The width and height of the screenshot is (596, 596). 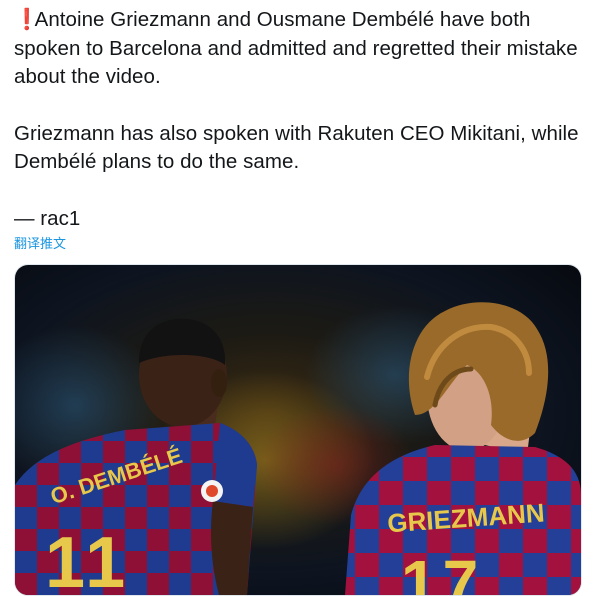 I want to click on exclamation-icon: ❗, so click(x=27, y=19).